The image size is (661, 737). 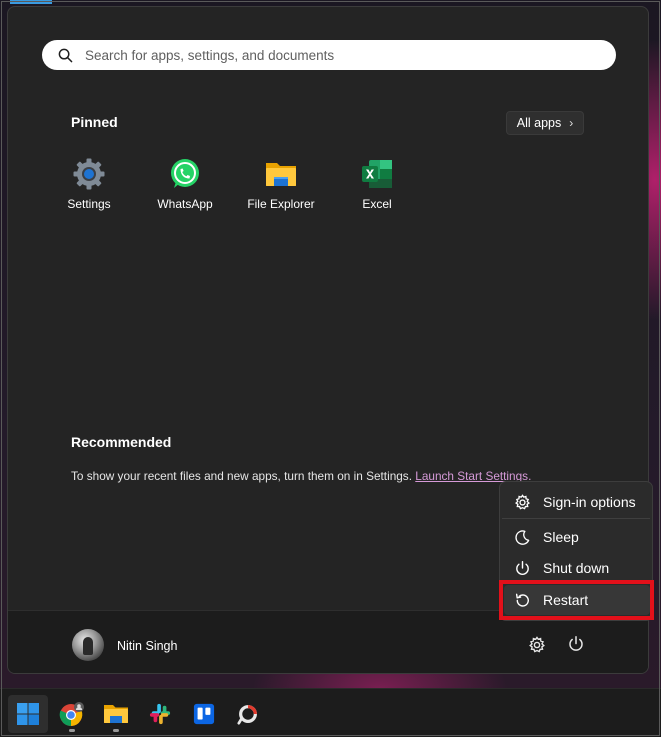 What do you see at coordinates (566, 600) in the screenshot?
I see `restart-label: Restart` at bounding box center [566, 600].